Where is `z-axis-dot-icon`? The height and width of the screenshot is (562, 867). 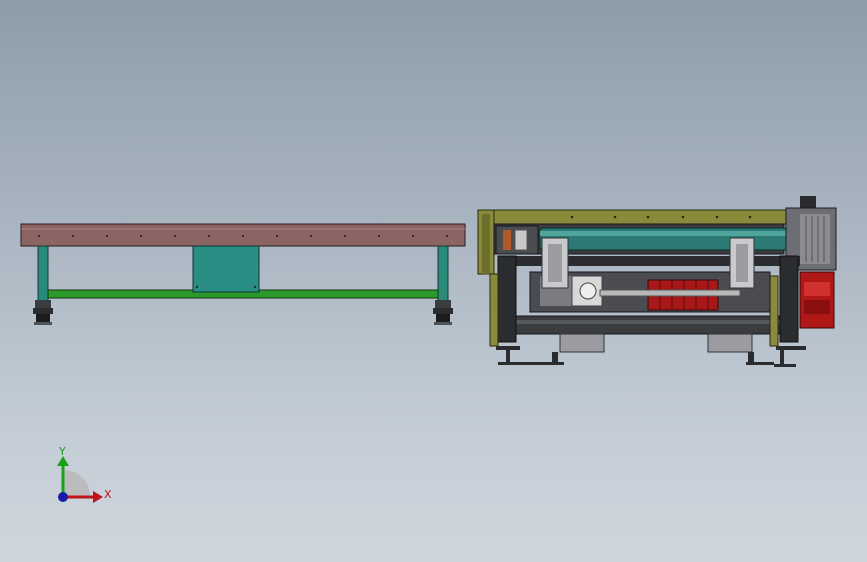
z-axis-dot-icon is located at coordinates (63, 497).